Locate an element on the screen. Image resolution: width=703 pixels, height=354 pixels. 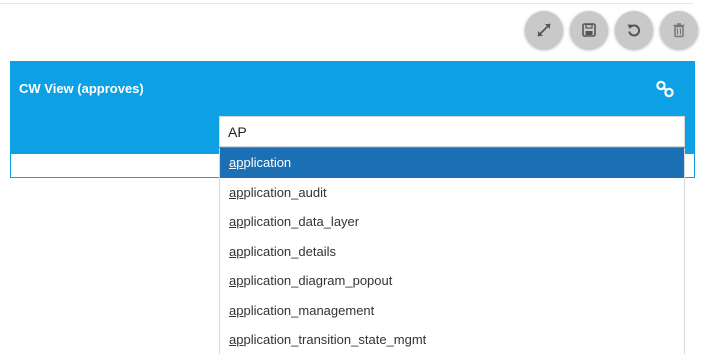
undo-button is located at coordinates (634, 30).